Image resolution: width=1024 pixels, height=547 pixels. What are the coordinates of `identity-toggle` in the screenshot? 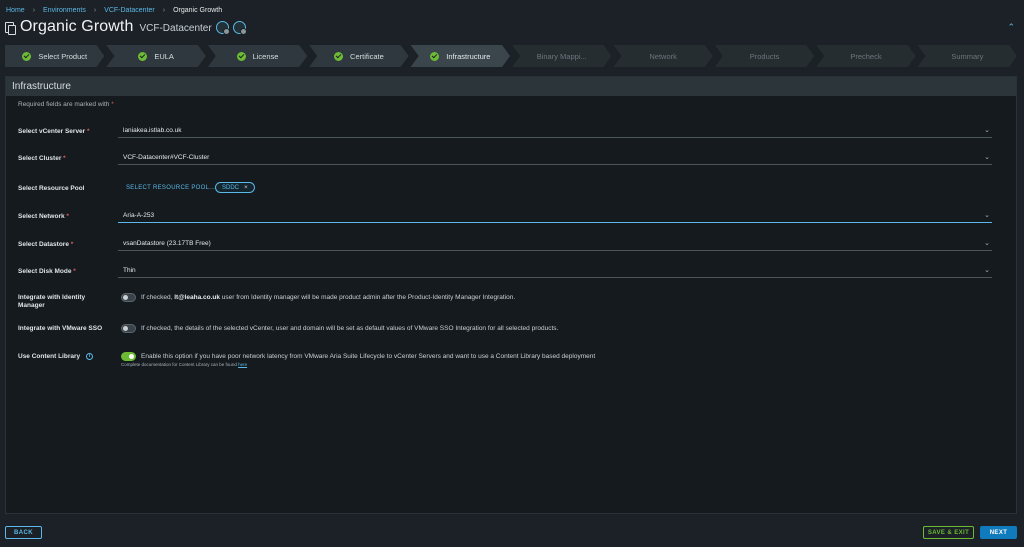 It's located at (128, 297).